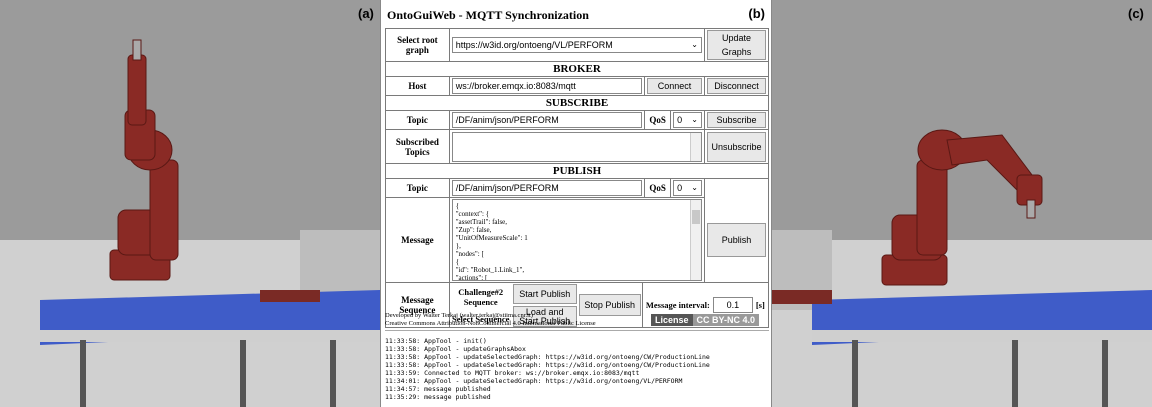  What do you see at coordinates (481, 296) in the screenshot?
I see `challenge-sequence-label: Challenge#2 Sequence` at bounding box center [481, 296].